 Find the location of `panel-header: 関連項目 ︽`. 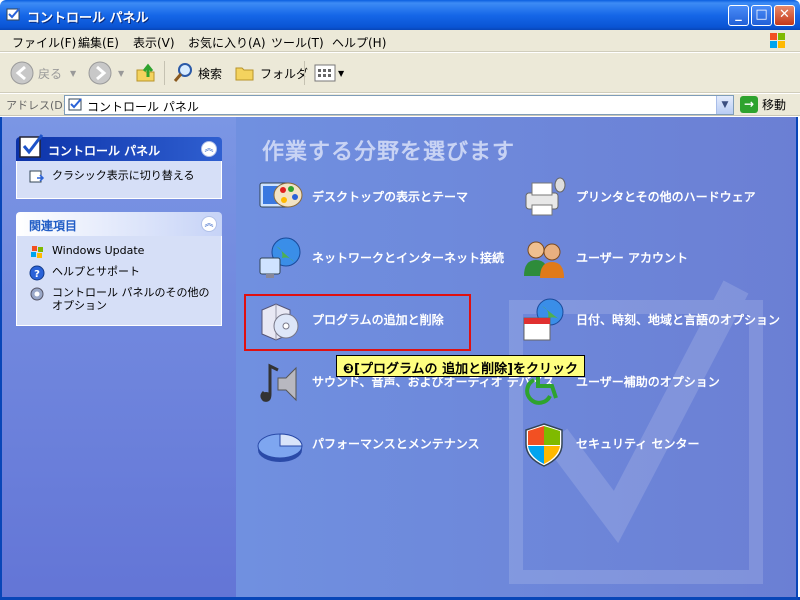

panel-header: 関連項目 ︽ is located at coordinates (119, 224).